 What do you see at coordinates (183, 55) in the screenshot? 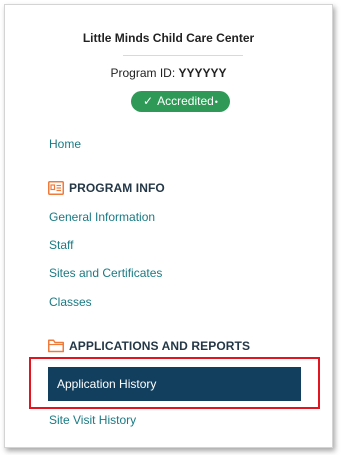
I see `divider` at bounding box center [183, 55].